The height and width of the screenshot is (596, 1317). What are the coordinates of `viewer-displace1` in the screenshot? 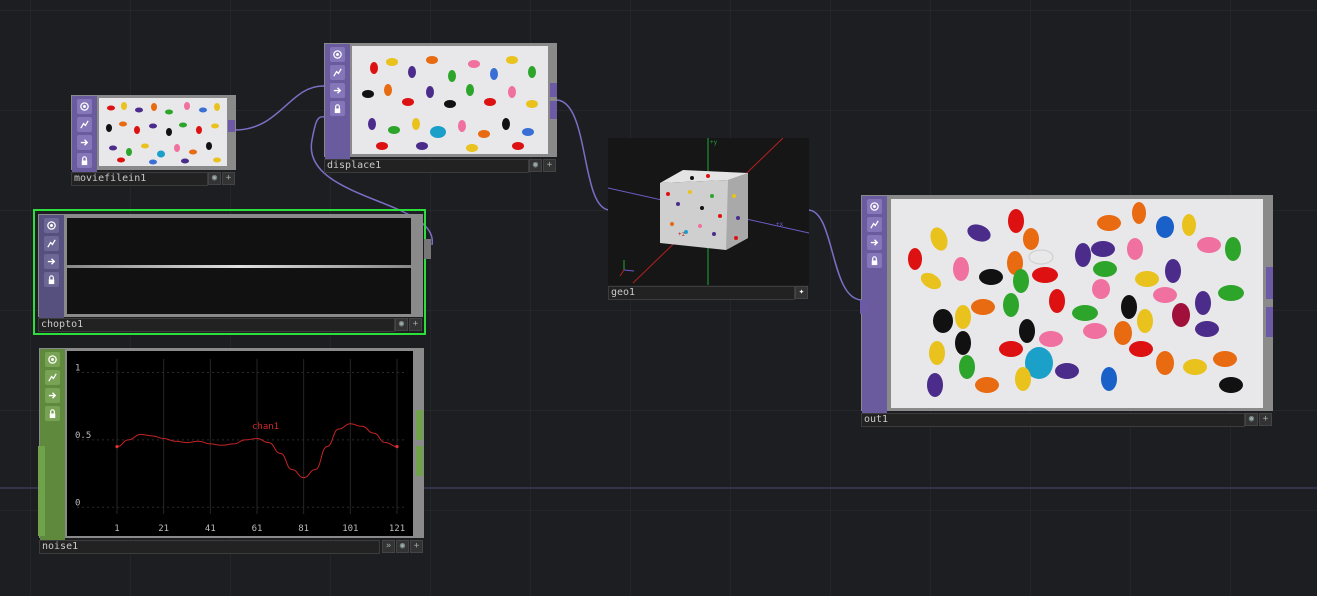 It's located at (450, 100).